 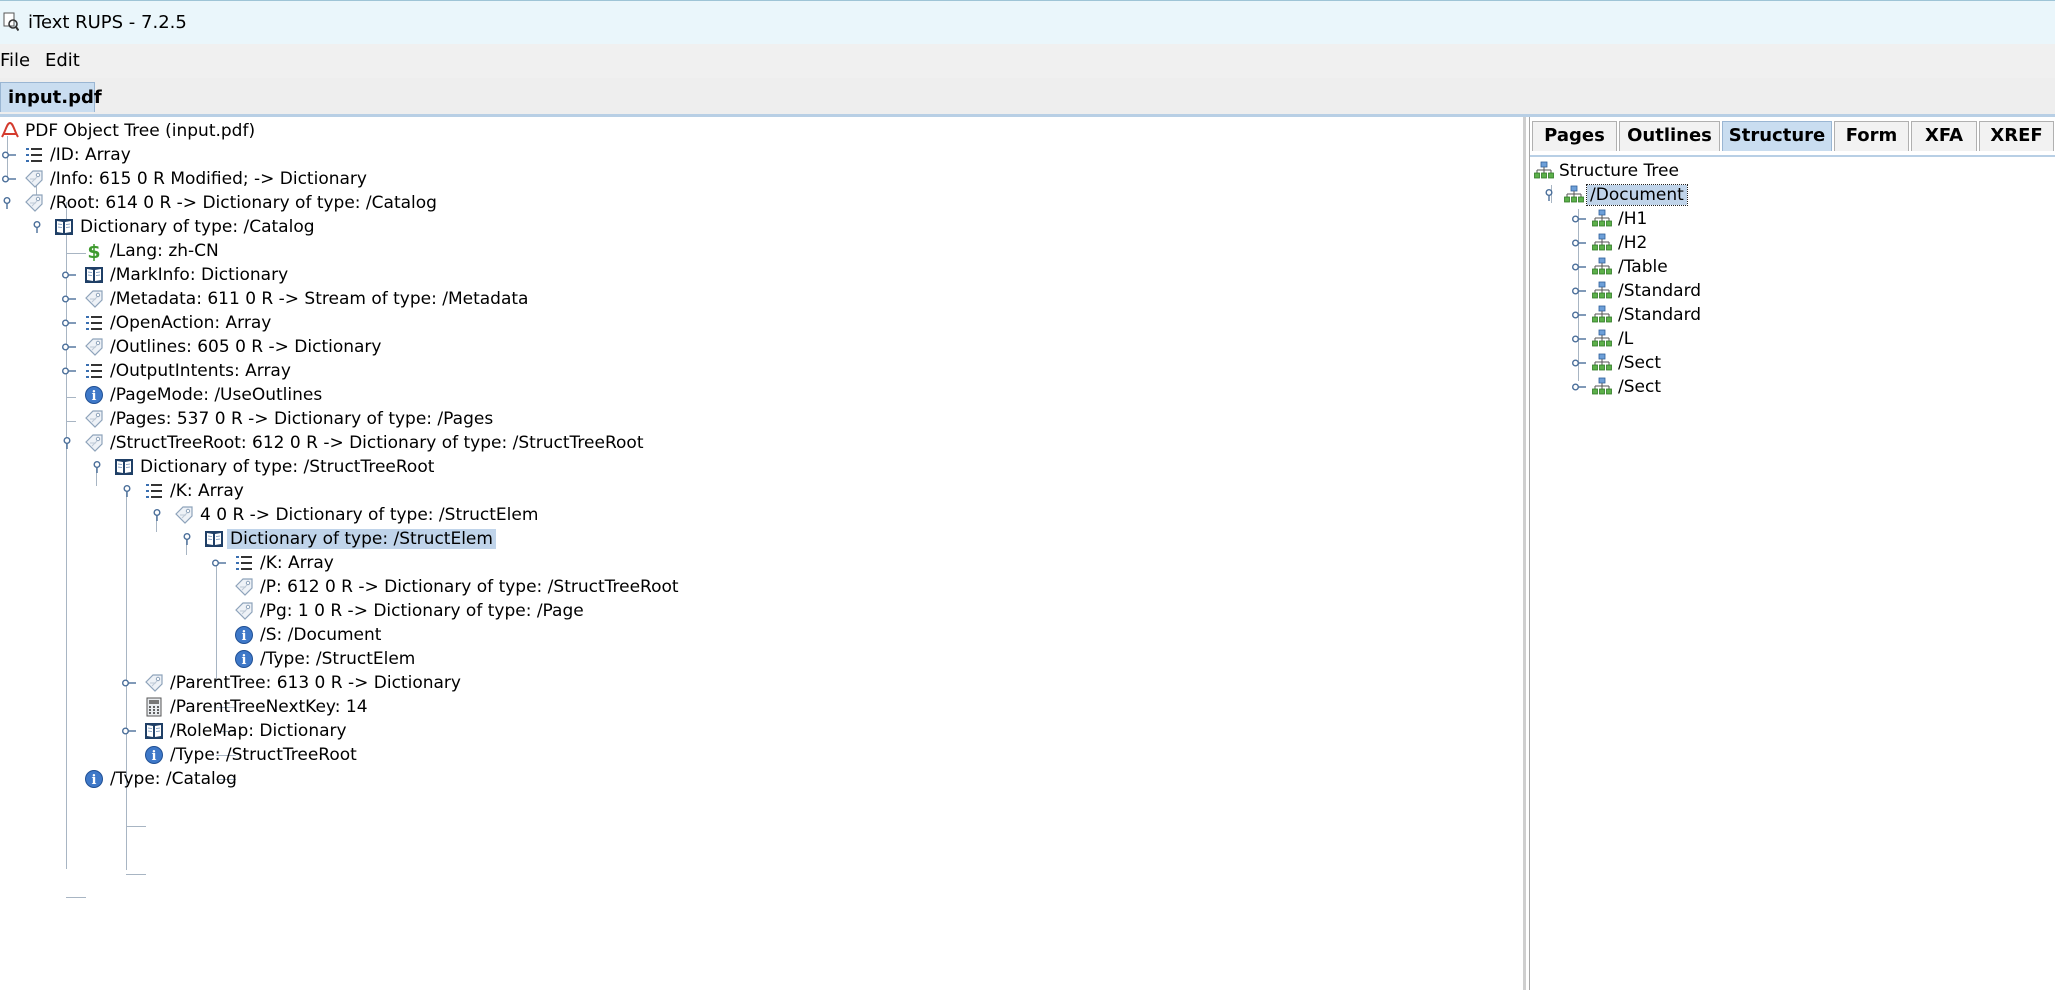 What do you see at coordinates (10, 131) in the screenshot?
I see `pdf-icon` at bounding box center [10, 131].